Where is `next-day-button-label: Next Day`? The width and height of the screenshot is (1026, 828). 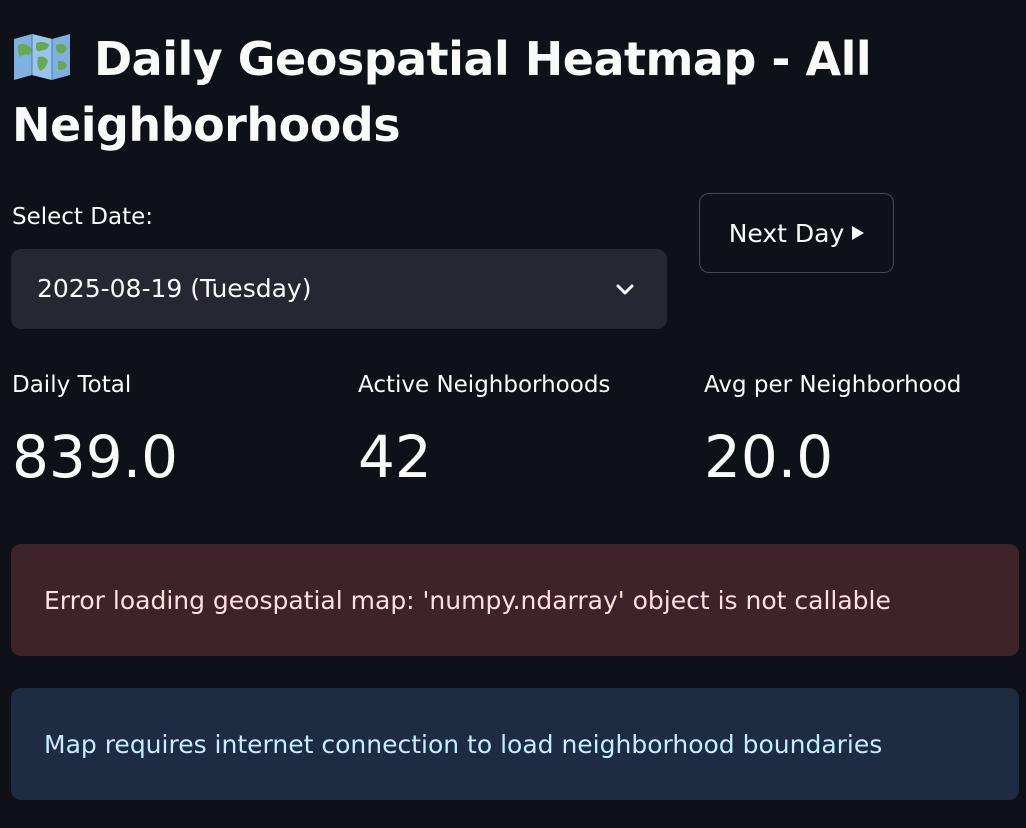 next-day-button-label: Next Day is located at coordinates (786, 233).